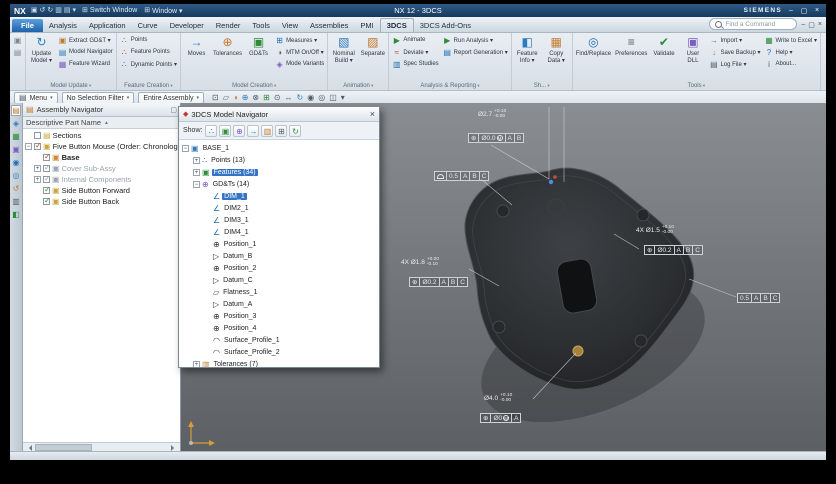  What do you see at coordinates (261, 25) in the screenshot?
I see `tab-tools: Tools` at bounding box center [261, 25].